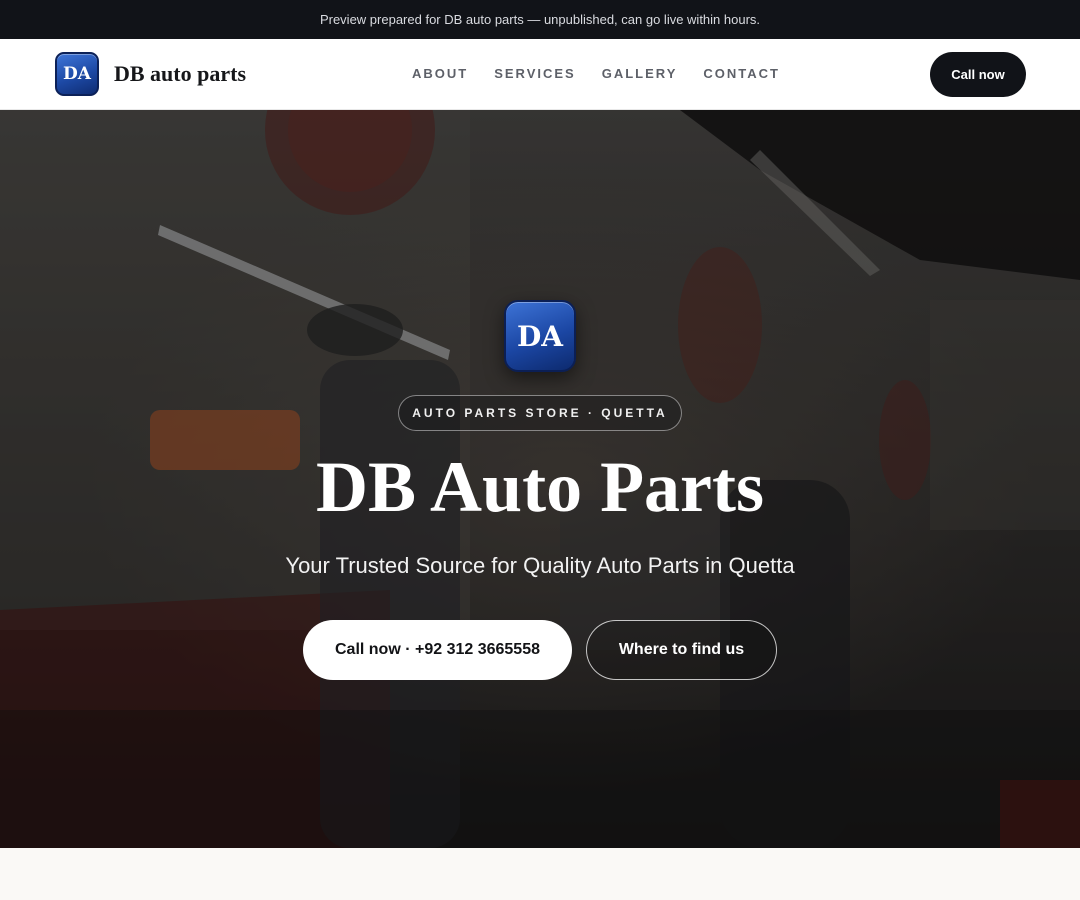  I want to click on hero-logo-initials: DA, so click(539, 336).